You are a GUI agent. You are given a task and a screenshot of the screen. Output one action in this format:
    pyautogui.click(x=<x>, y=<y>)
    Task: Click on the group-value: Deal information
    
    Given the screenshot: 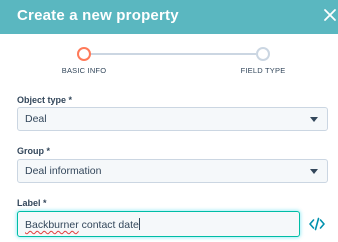 What is the action you would take?
    pyautogui.click(x=63, y=171)
    